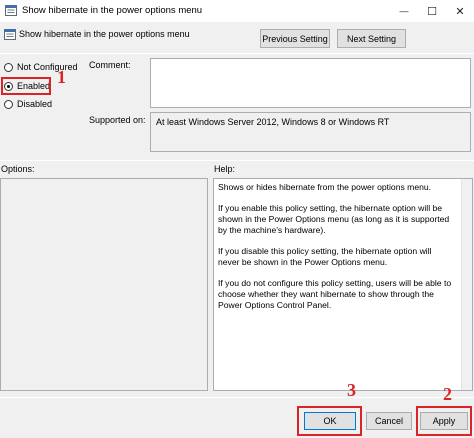 The width and height of the screenshot is (474, 438). I want to click on ok-highlight-box, so click(329, 421).